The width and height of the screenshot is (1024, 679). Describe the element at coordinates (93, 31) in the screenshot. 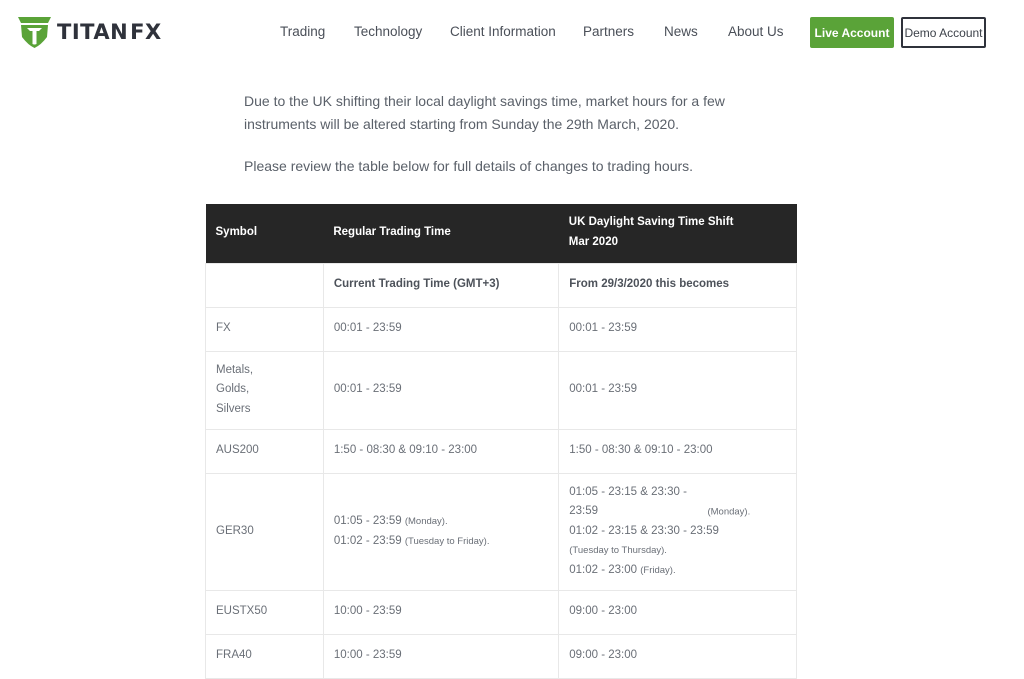

I see `logo-text-titan: TITAN` at that location.